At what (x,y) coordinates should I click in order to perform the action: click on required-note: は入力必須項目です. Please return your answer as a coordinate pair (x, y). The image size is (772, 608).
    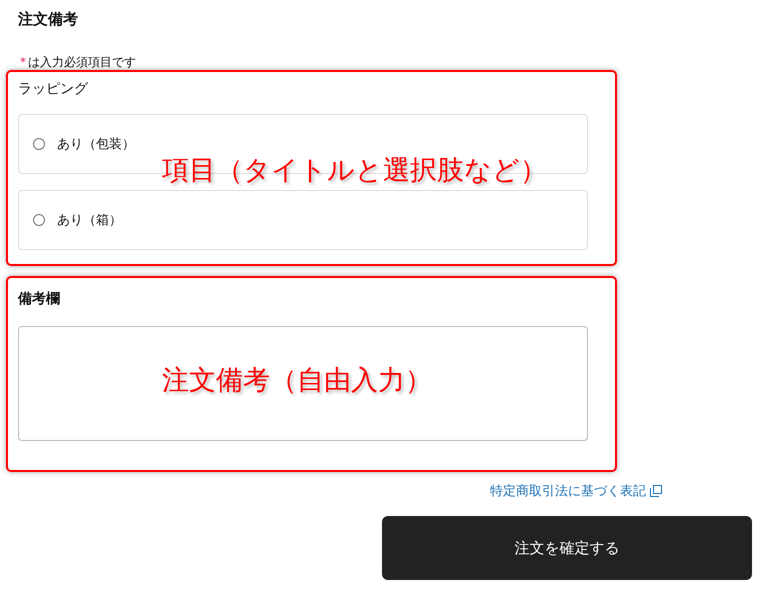
    Looking at the image, I should click on (82, 62).